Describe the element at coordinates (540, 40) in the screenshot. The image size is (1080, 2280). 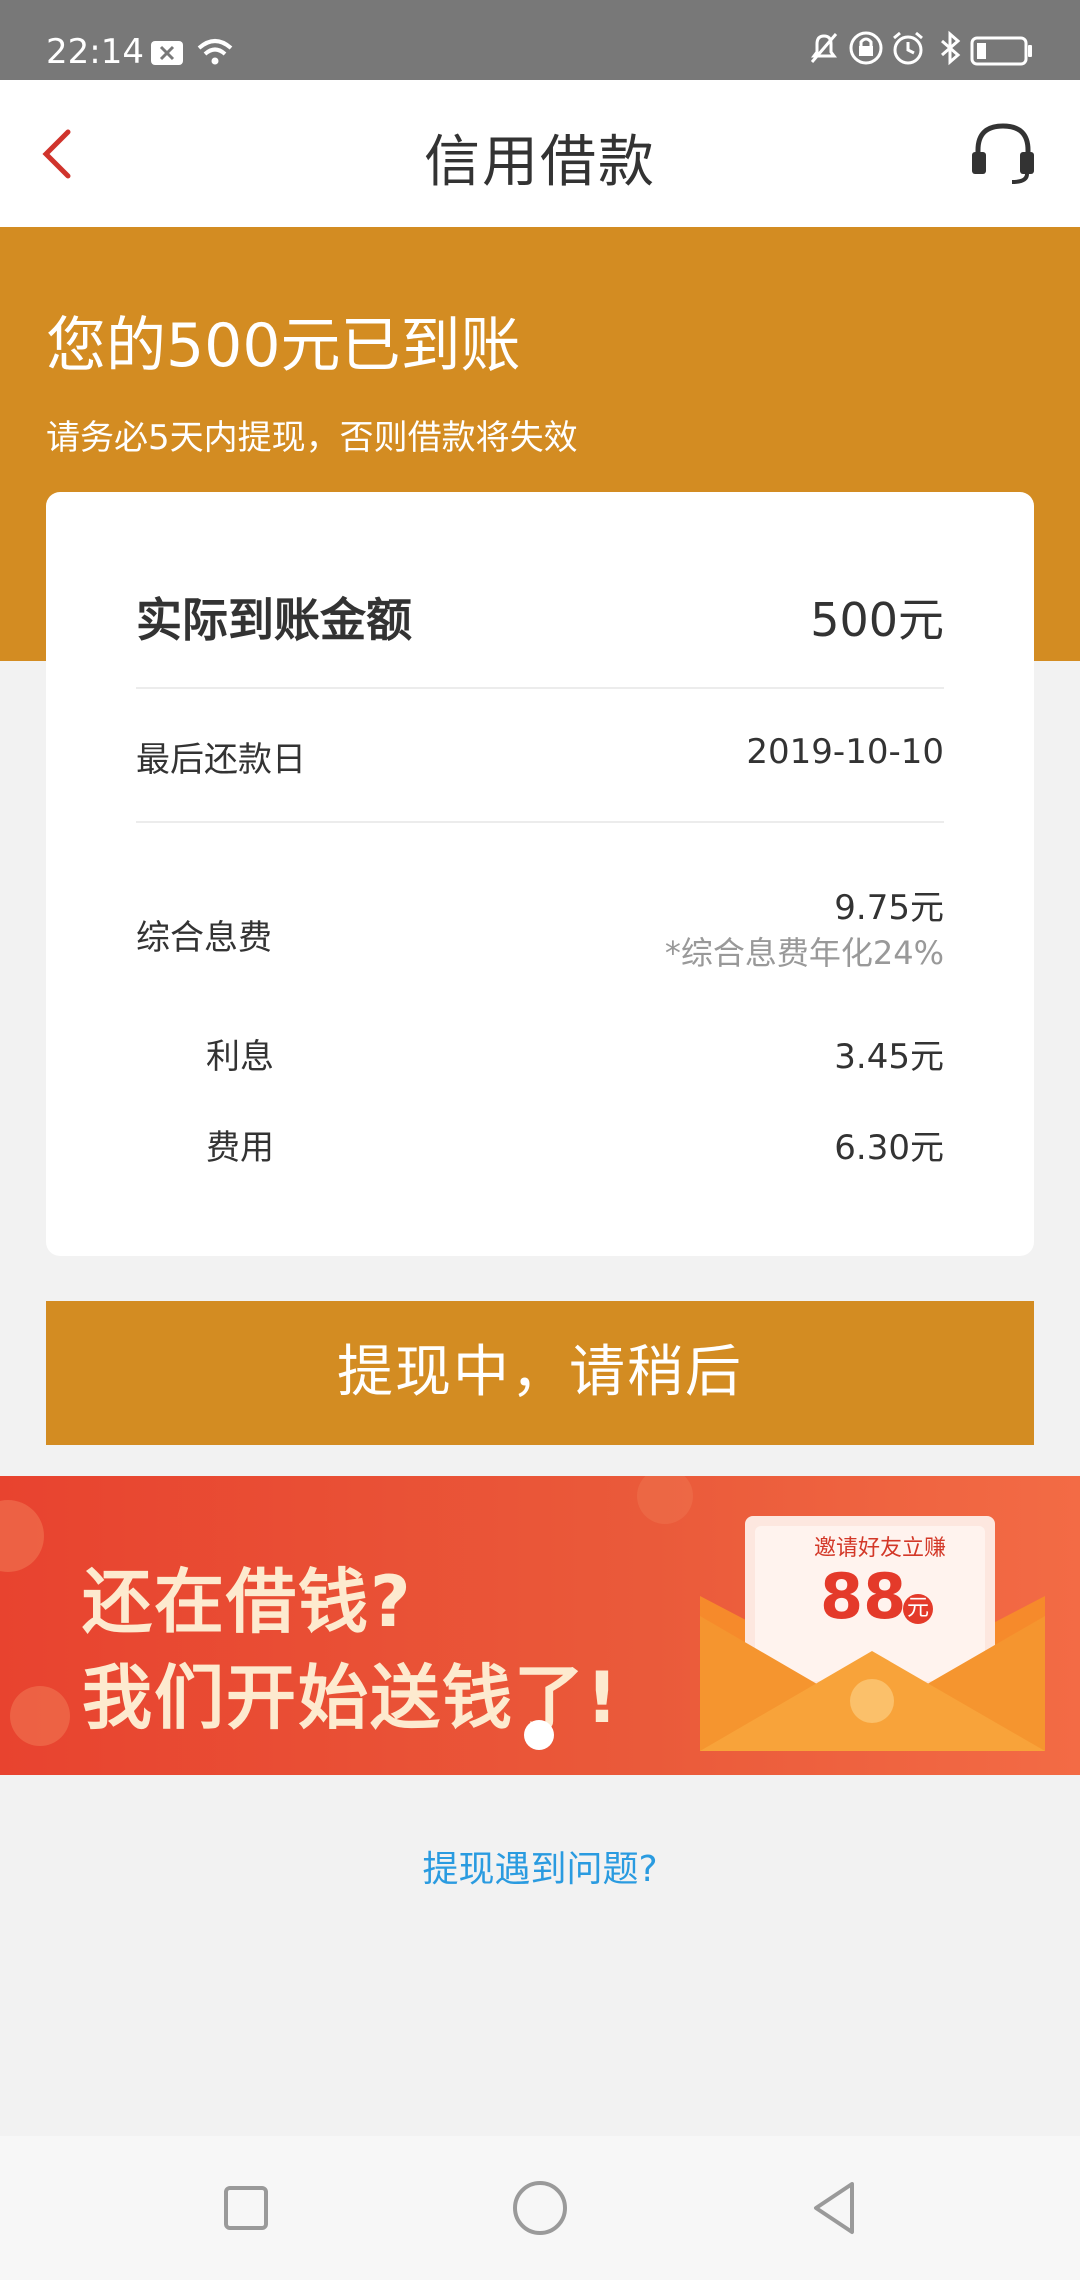
I see `status-bar: 22:14` at that location.